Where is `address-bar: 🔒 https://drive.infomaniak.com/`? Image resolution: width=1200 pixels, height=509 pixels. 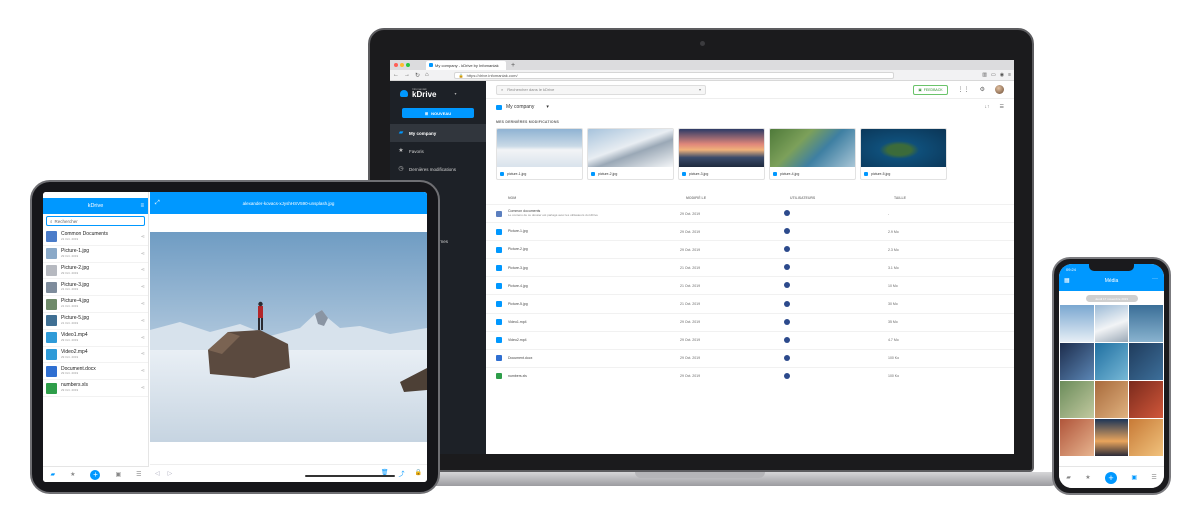 address-bar: 🔒 https://drive.infomaniak.com/ is located at coordinates (673, 75).